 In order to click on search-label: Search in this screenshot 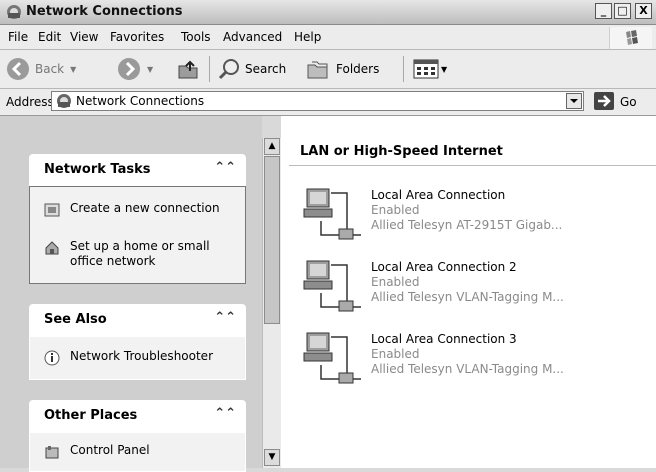, I will do `click(266, 69)`.